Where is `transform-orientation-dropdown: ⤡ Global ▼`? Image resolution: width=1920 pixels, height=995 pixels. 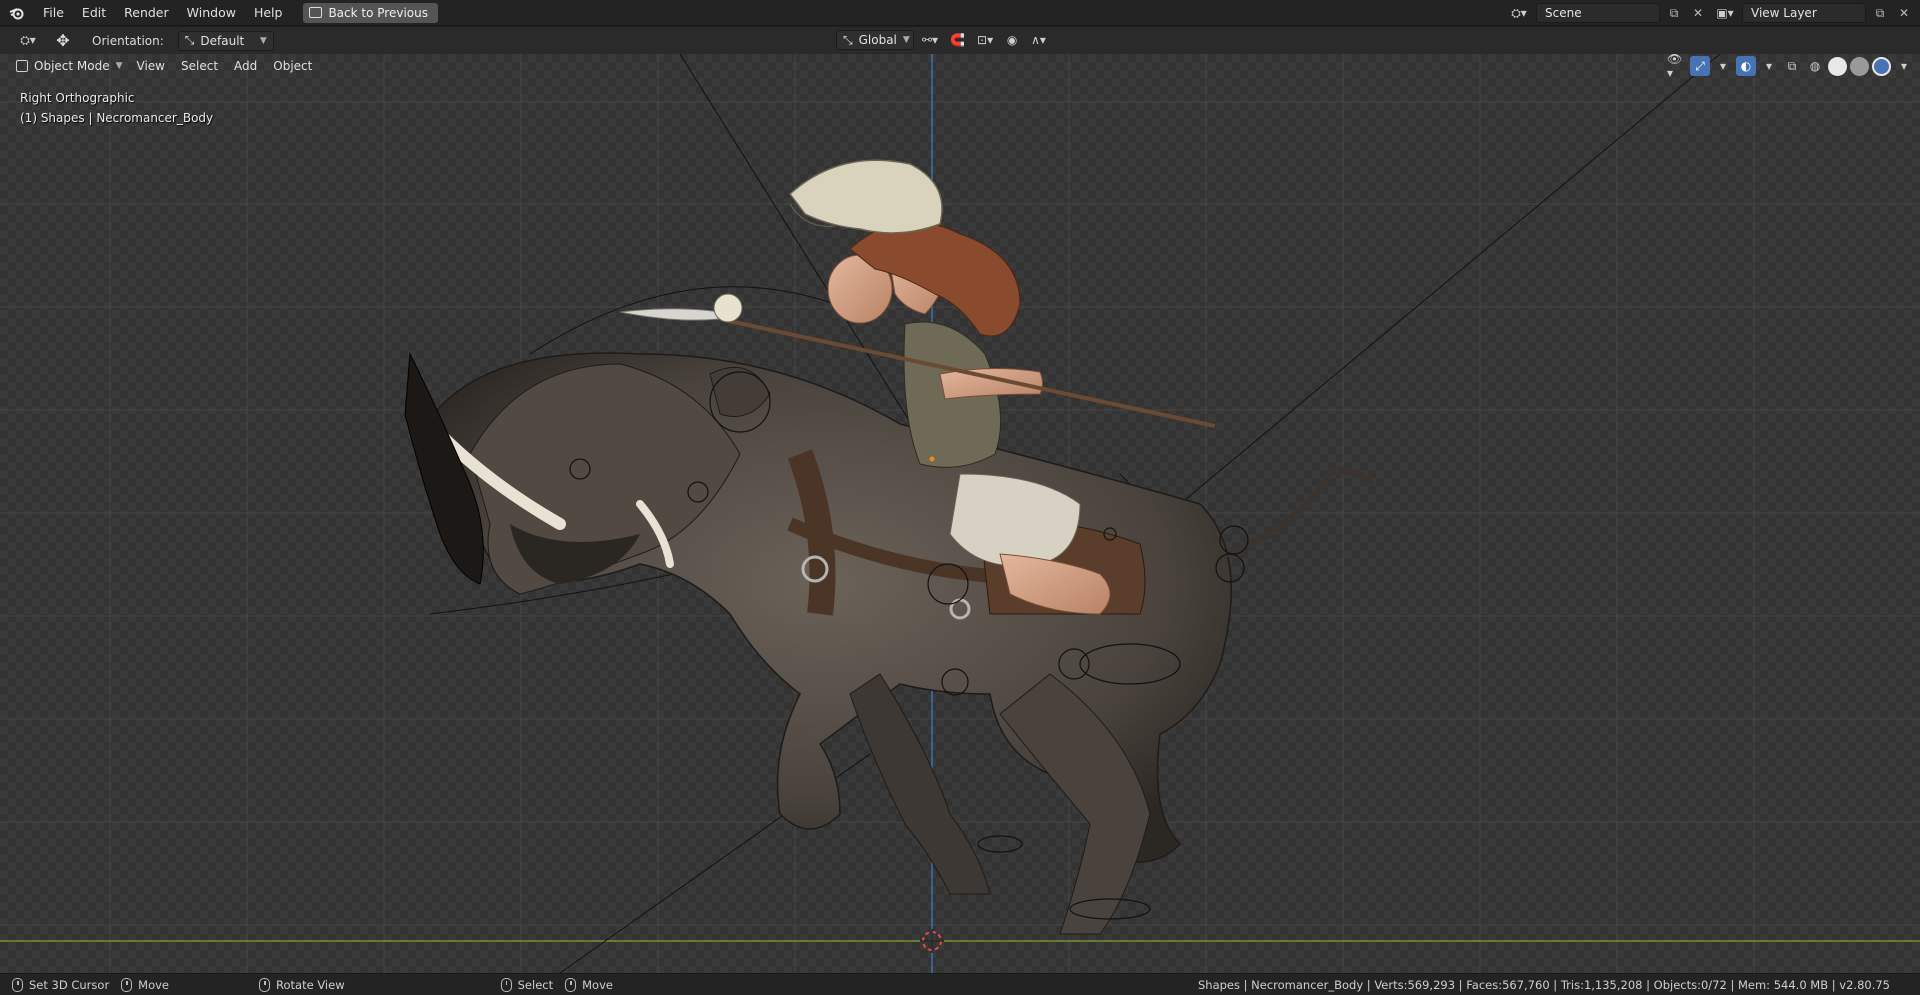 transform-orientation-dropdown: ⤡ Global ▼ is located at coordinates (875, 40).